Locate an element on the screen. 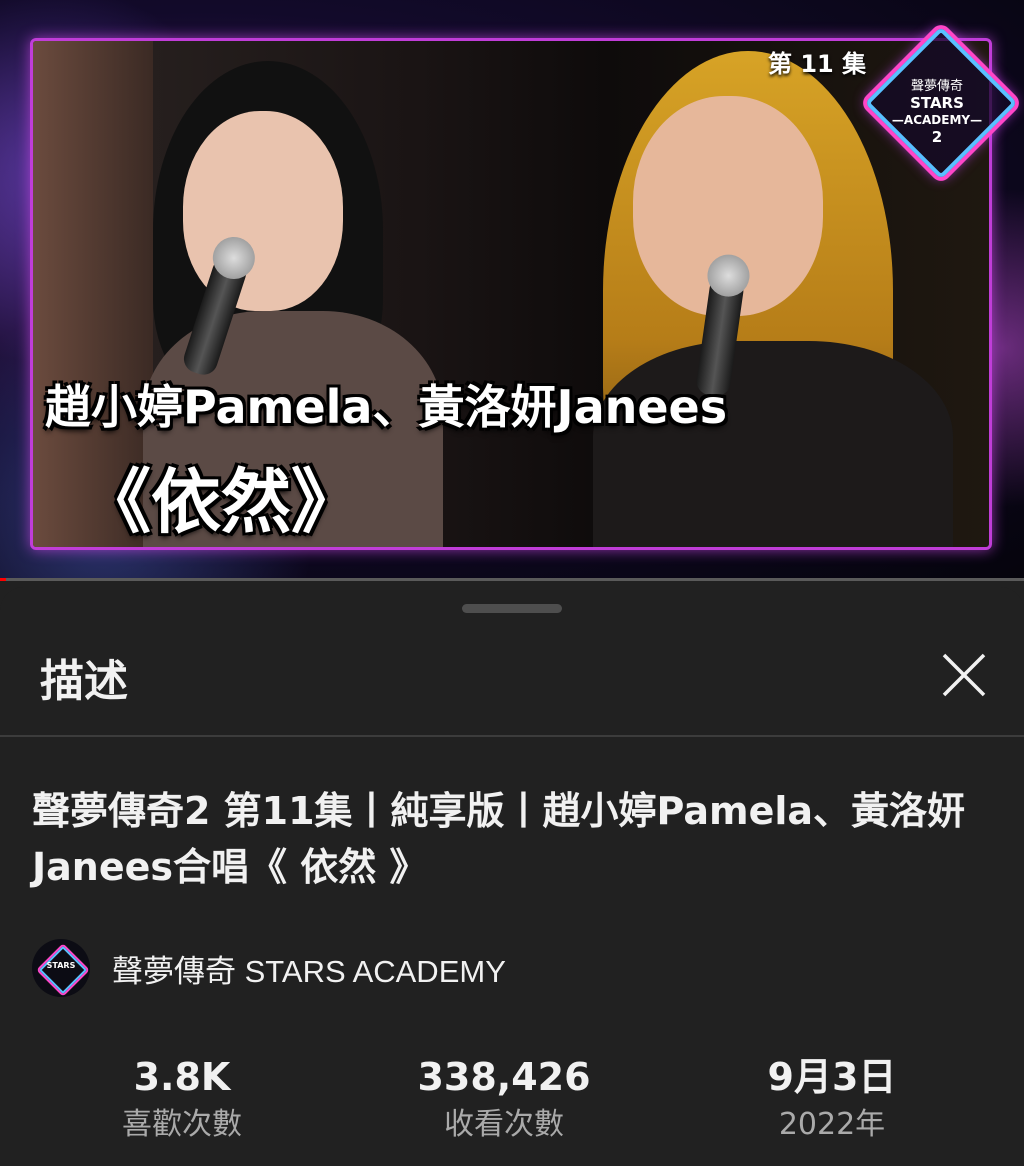 The image size is (1024, 1166). avatar-text: STARS is located at coordinates (61, 965).